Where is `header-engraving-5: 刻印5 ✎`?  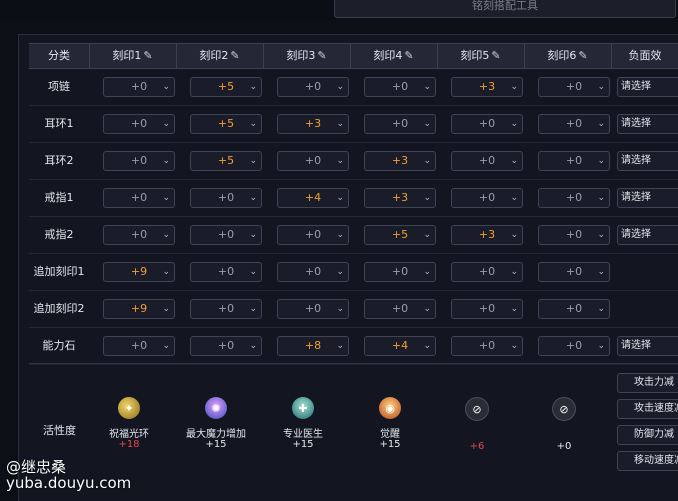 header-engraving-5: 刻印5 ✎ is located at coordinates (481, 56).